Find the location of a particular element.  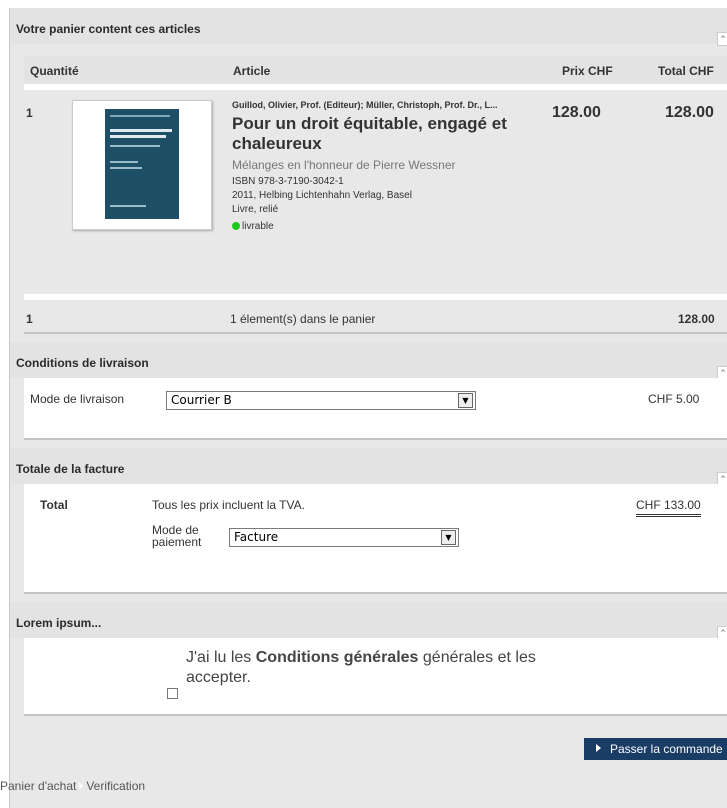

summary-text: 1 élement(s) dans le panier is located at coordinates (303, 319).